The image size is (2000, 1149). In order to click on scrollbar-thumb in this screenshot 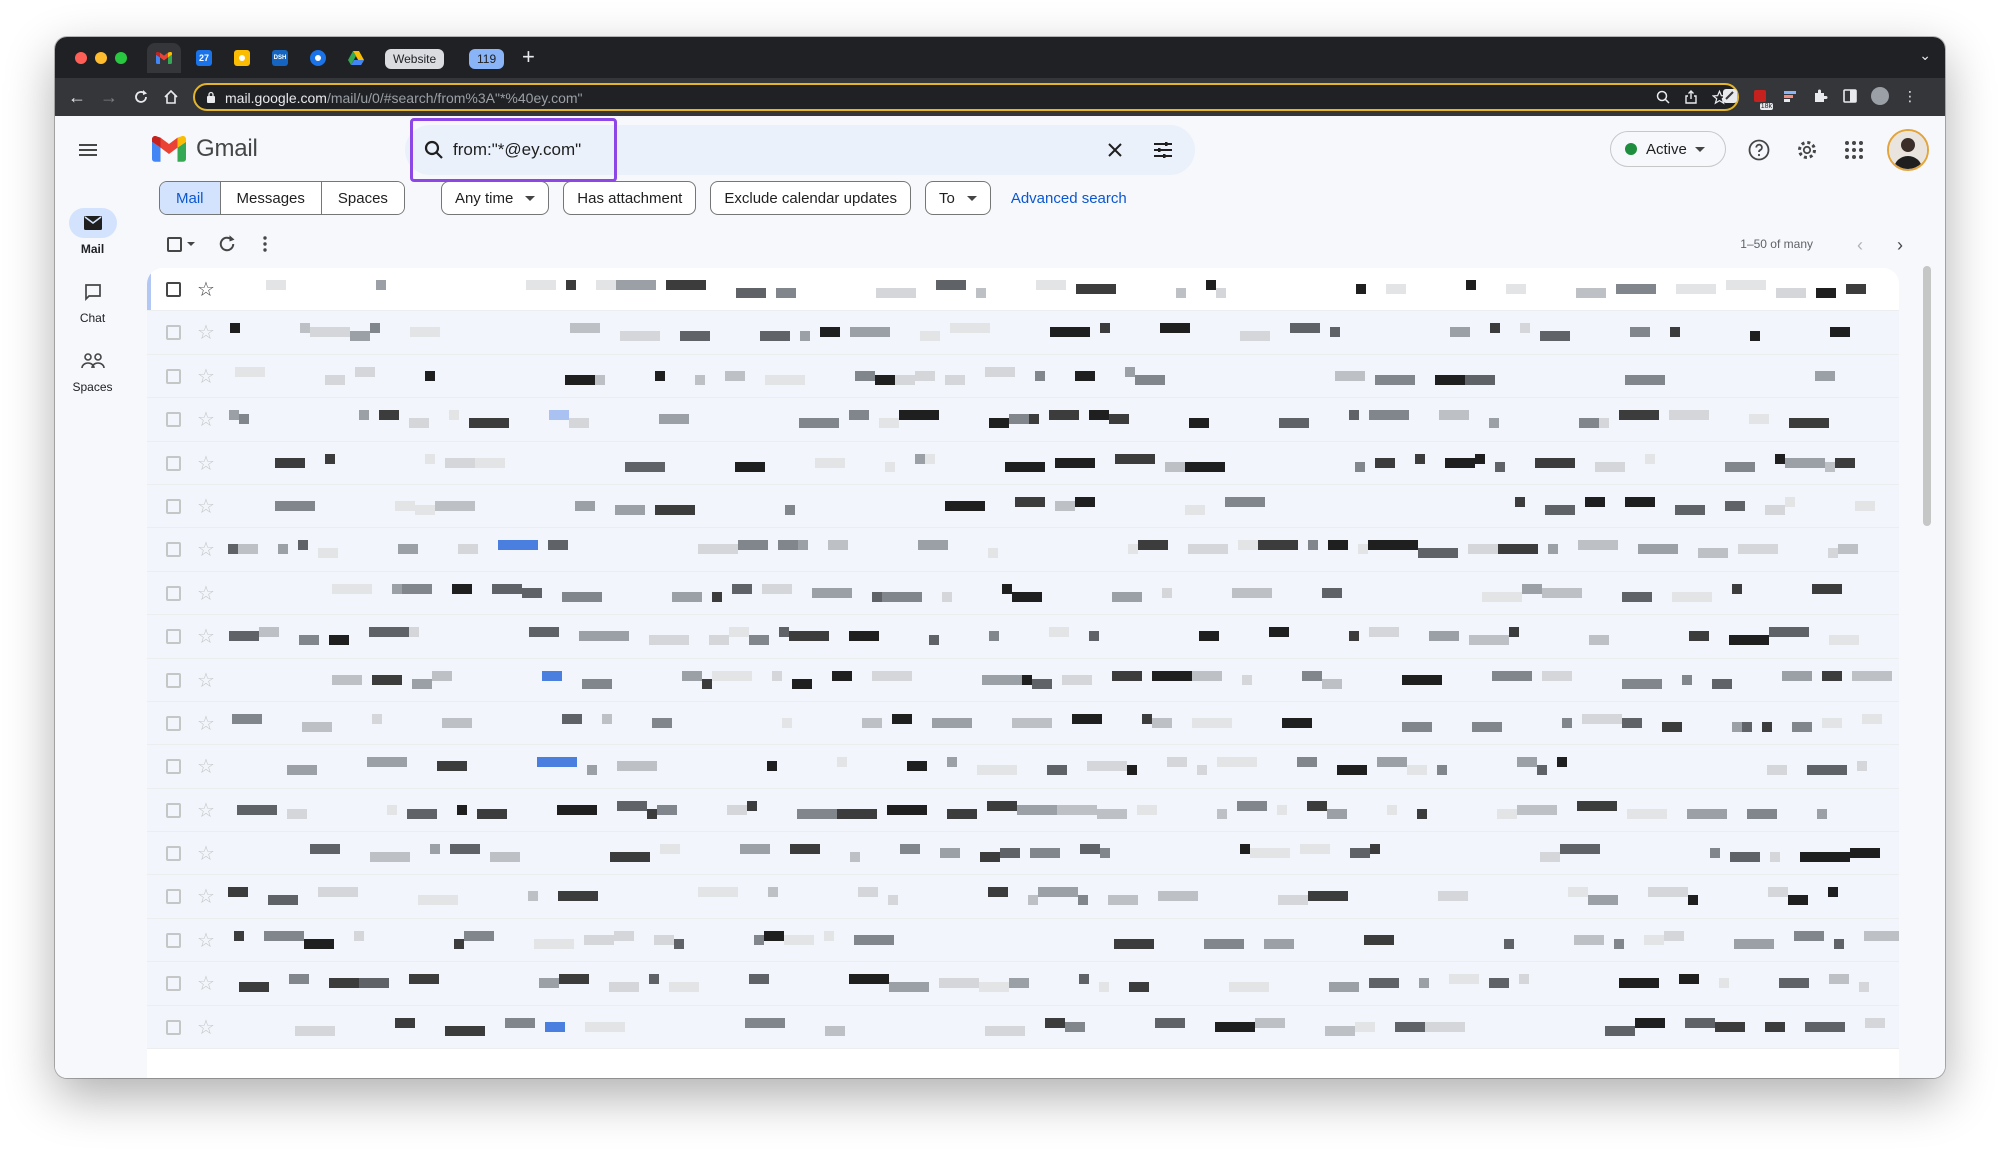, I will do `click(1927, 396)`.